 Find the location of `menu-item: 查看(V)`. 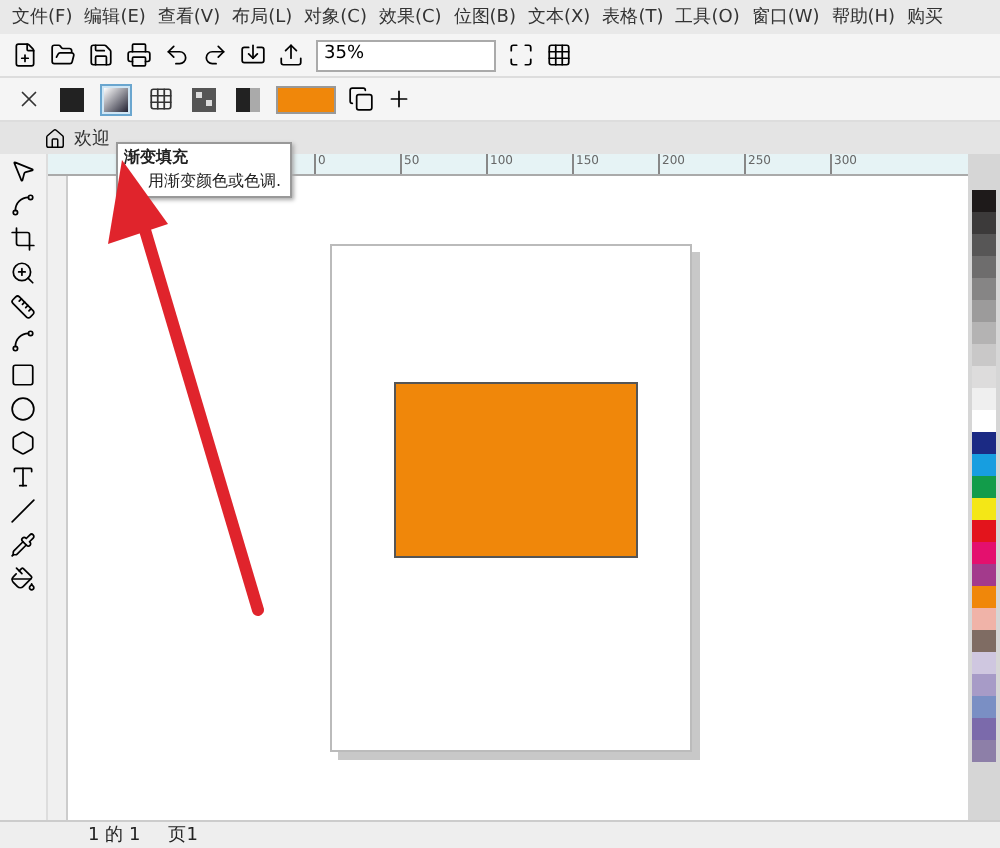

menu-item: 查看(V) is located at coordinates (189, 17).